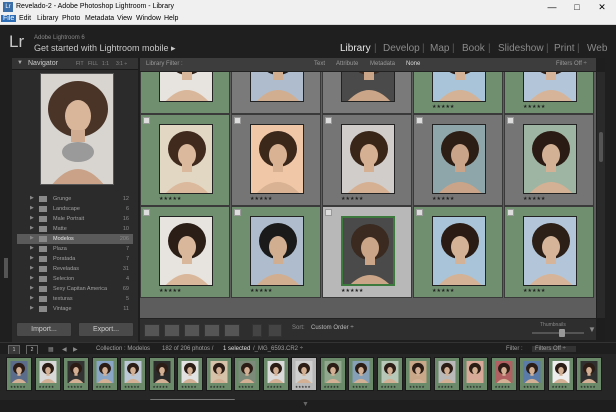 This screenshot has height=412, width=616. I want to click on nav-fit: FIT, so click(80, 64).